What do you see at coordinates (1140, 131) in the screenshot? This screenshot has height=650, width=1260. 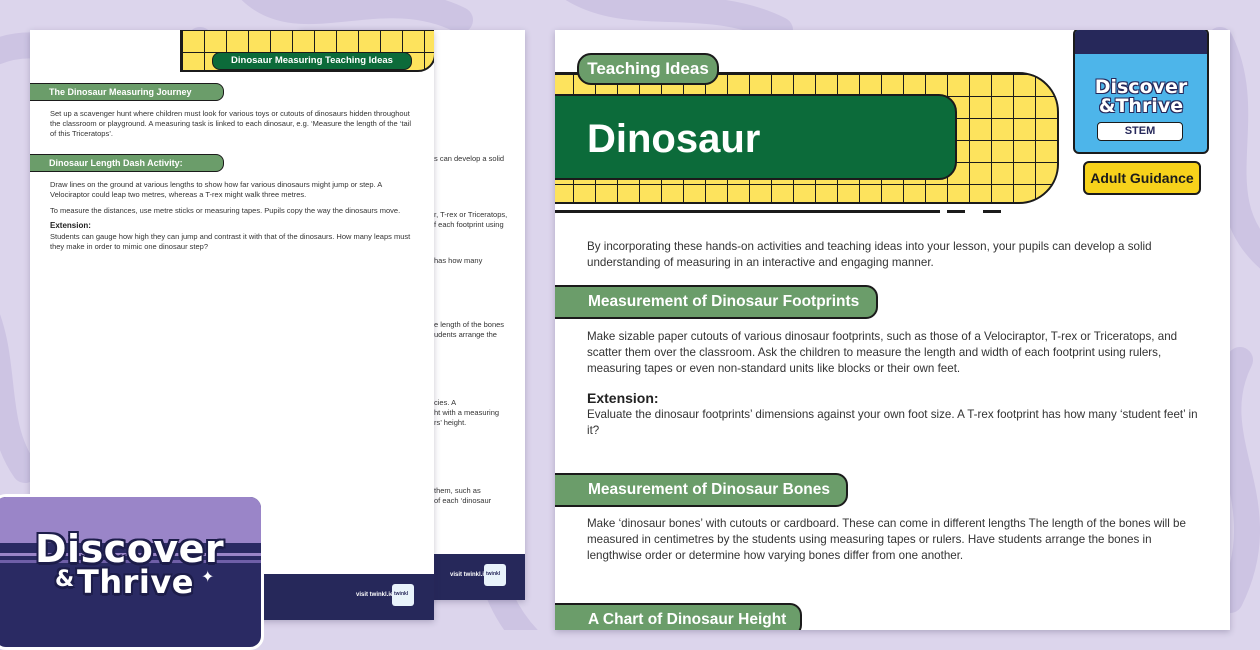 I see `badge-stem: STEM` at bounding box center [1140, 131].